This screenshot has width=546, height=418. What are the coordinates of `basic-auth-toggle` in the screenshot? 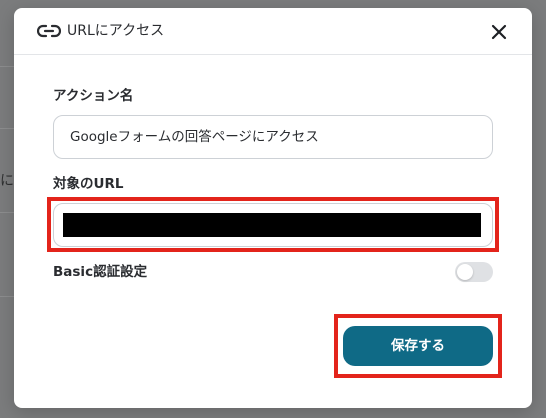 It's located at (474, 272).